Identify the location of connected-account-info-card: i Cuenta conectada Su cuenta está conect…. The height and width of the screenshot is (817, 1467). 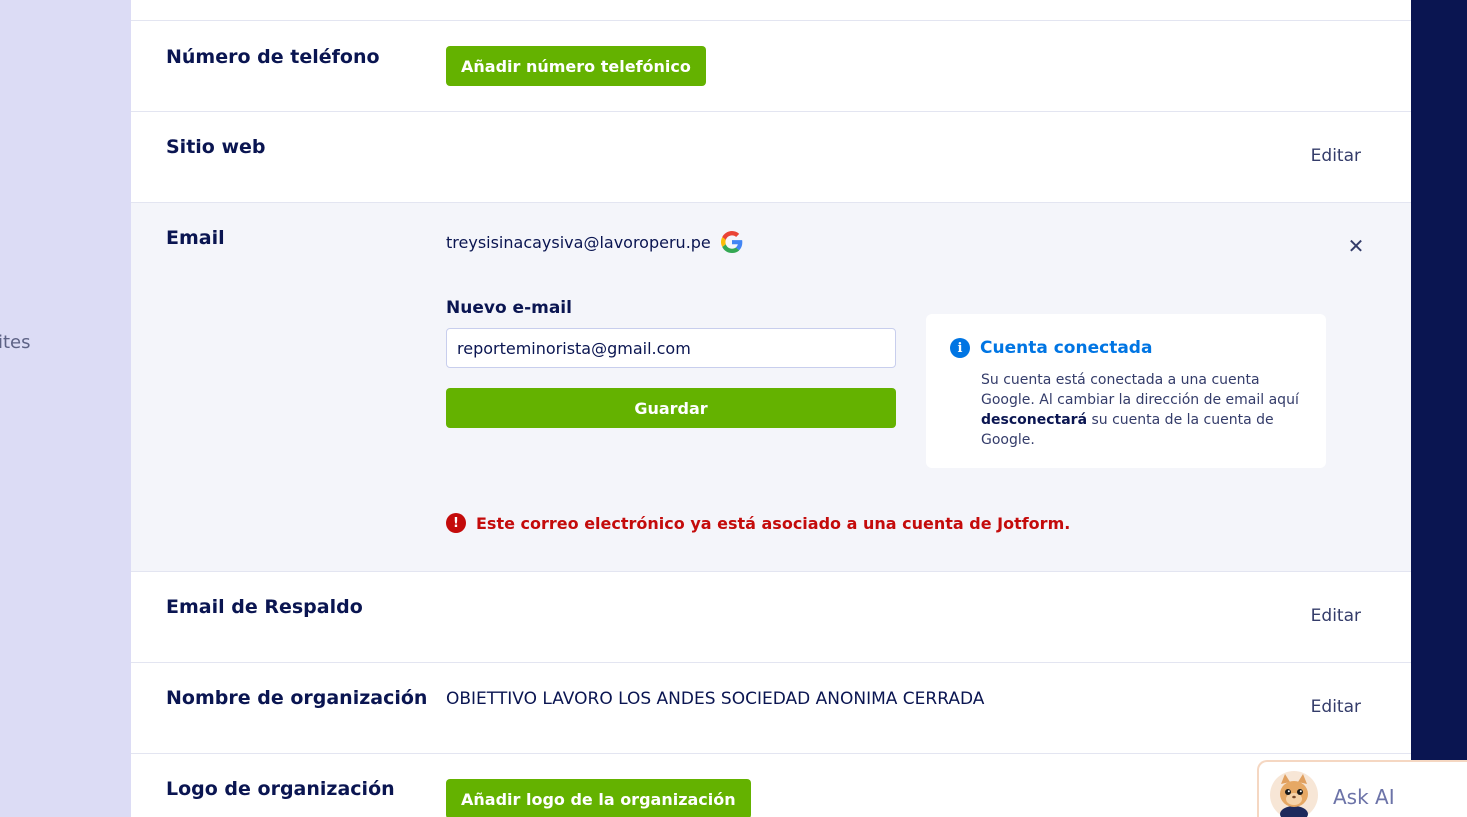
(1126, 391).